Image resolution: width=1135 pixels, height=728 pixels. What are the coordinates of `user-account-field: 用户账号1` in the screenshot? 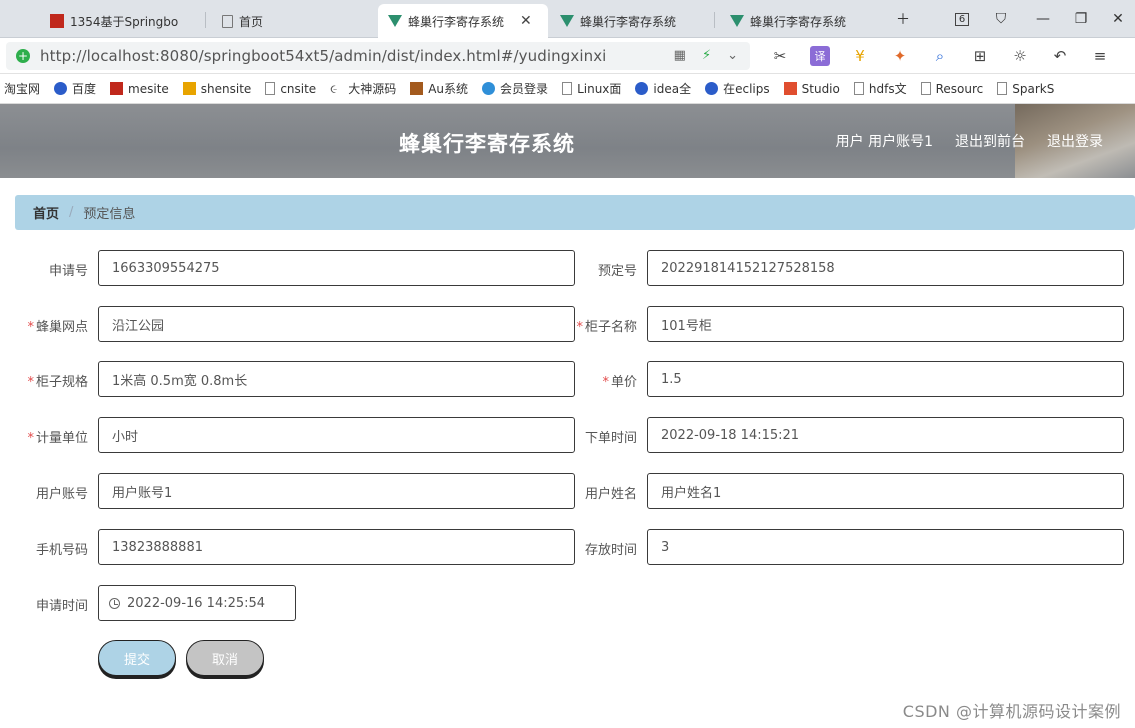 It's located at (336, 491).